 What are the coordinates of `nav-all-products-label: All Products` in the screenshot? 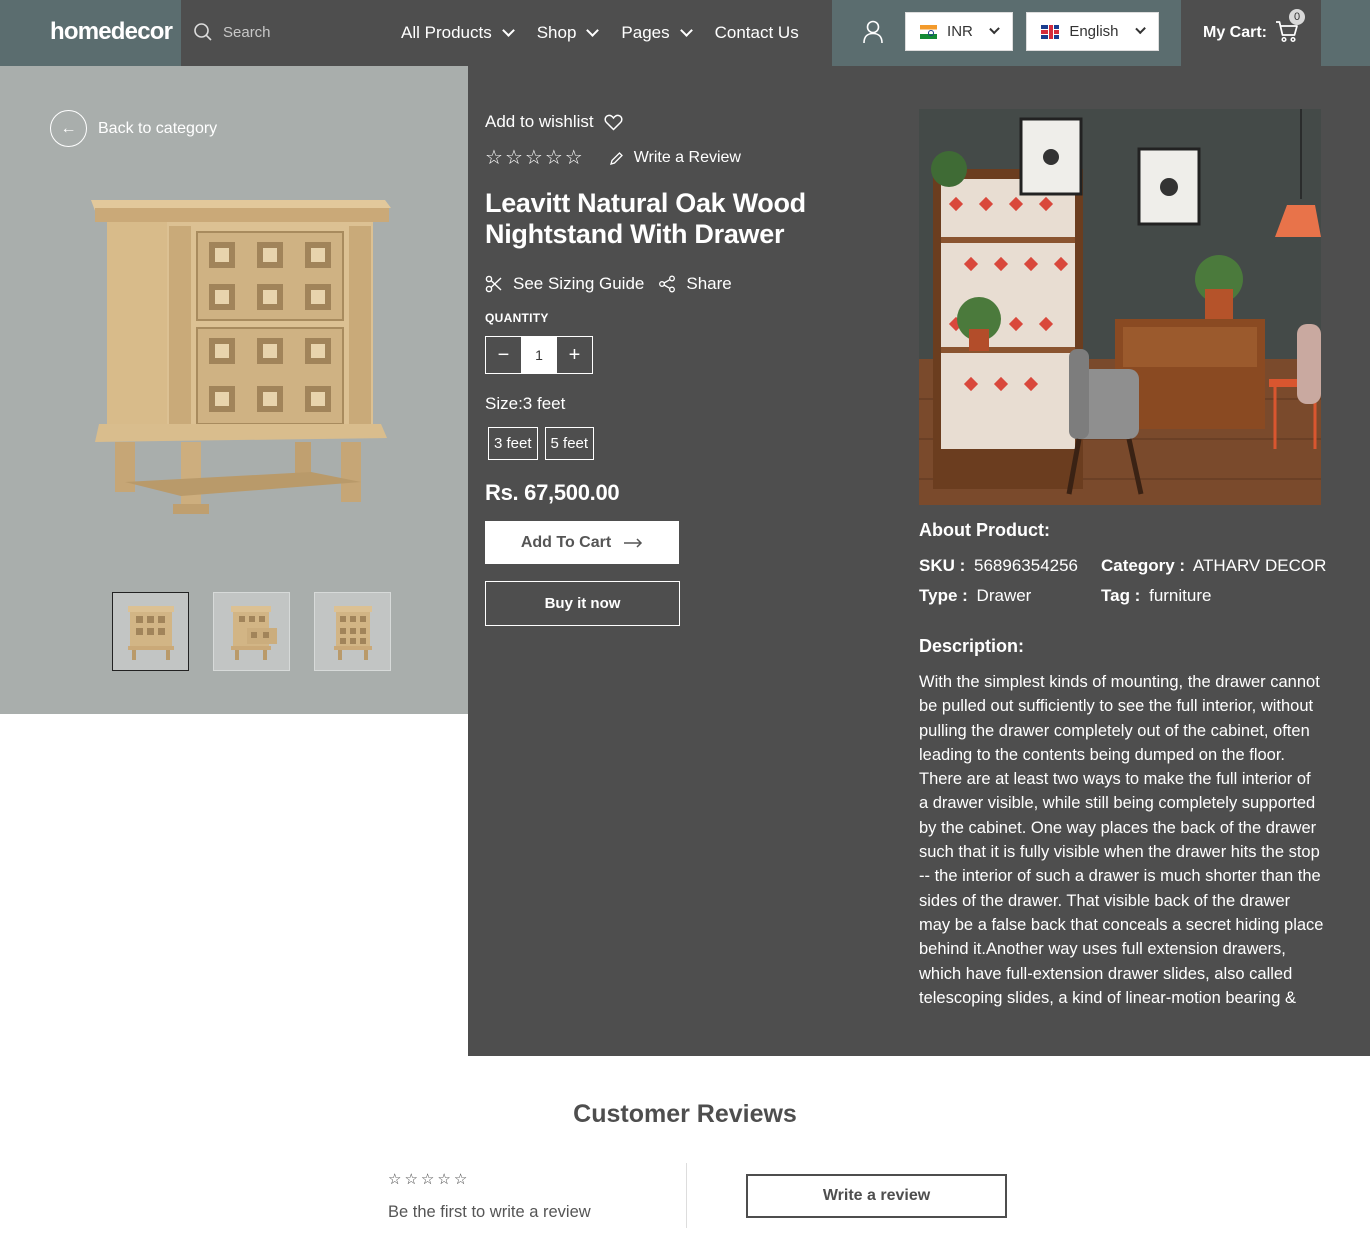 It's located at (446, 32).